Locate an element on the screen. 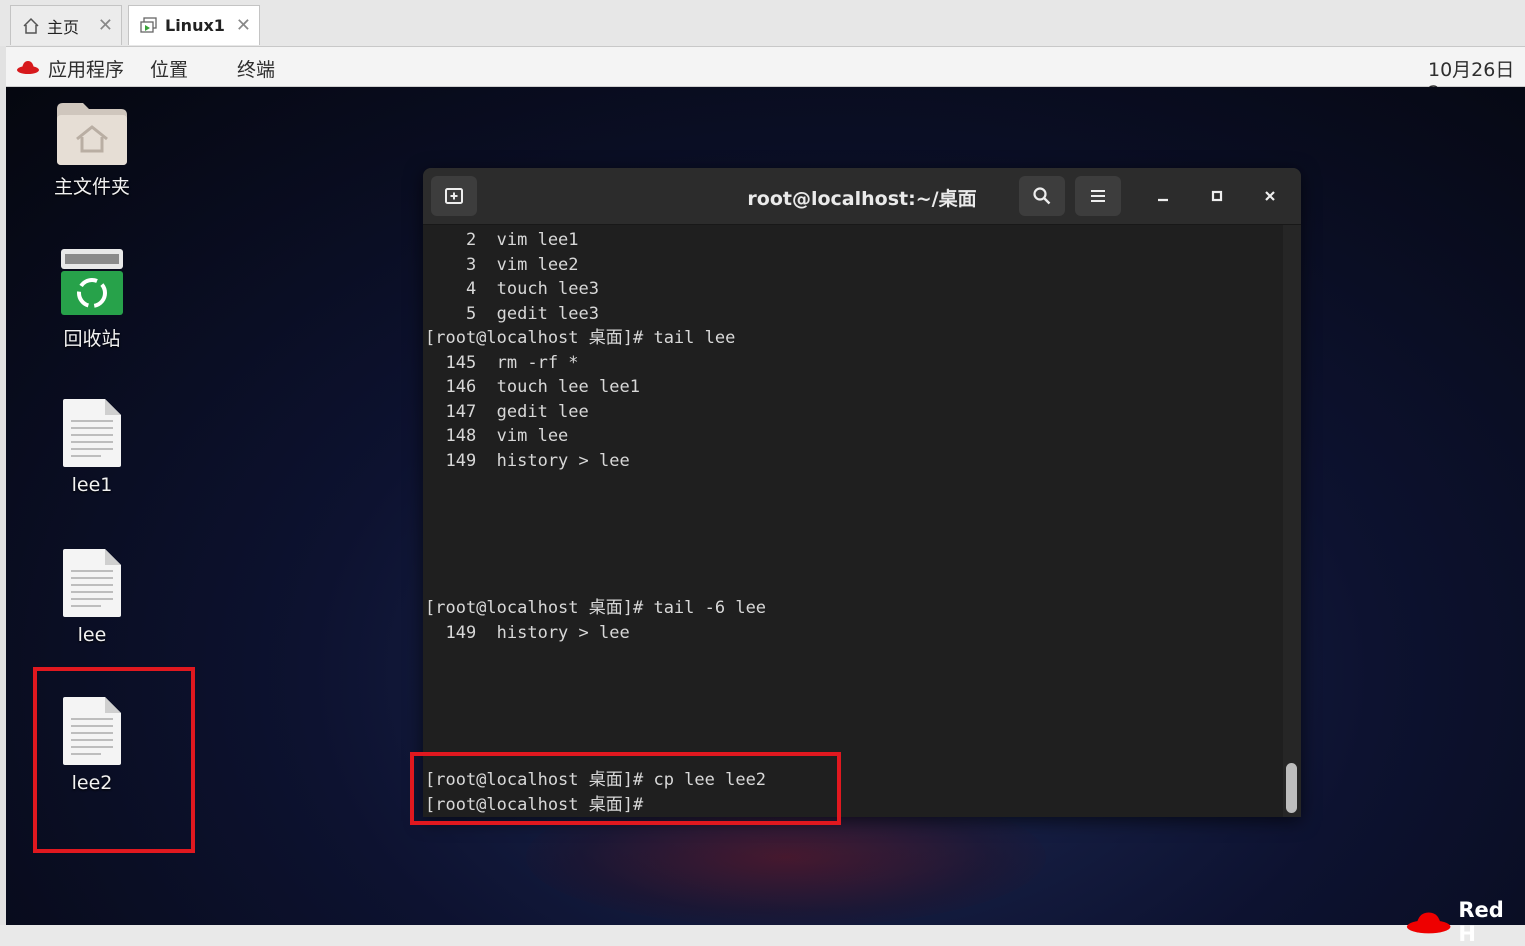 The image size is (1525, 946). terminal-line: 148 vim lee is located at coordinates (497, 436).